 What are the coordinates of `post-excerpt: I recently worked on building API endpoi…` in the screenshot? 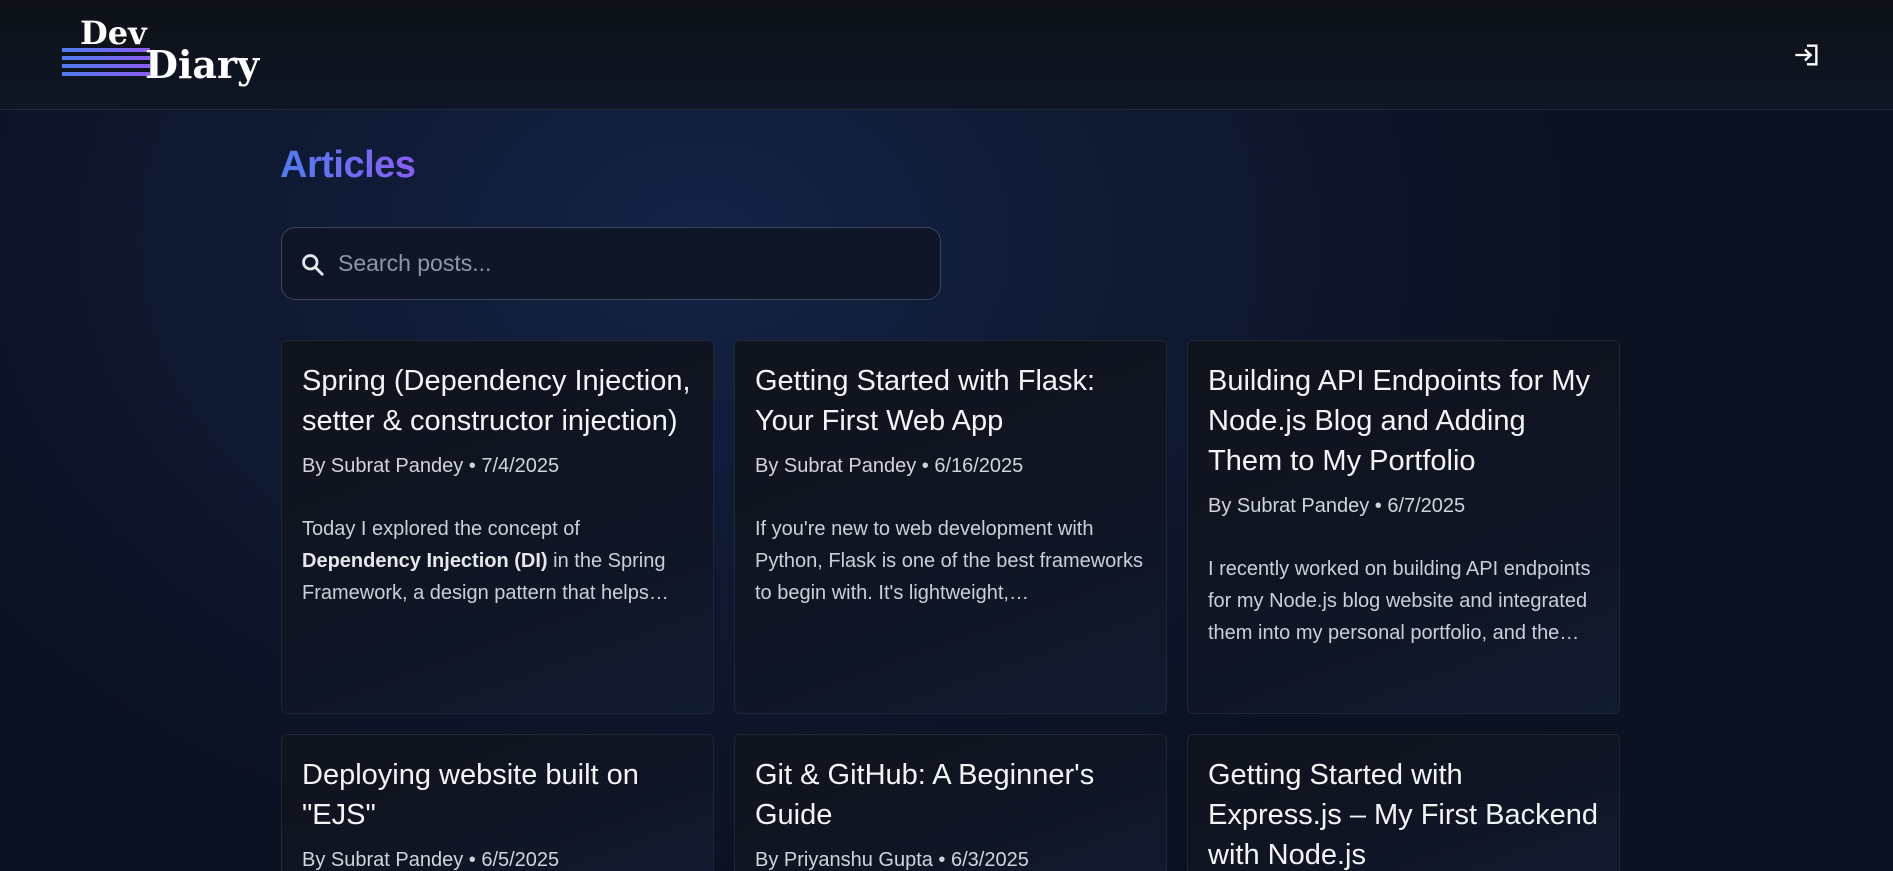 It's located at (1399, 601).